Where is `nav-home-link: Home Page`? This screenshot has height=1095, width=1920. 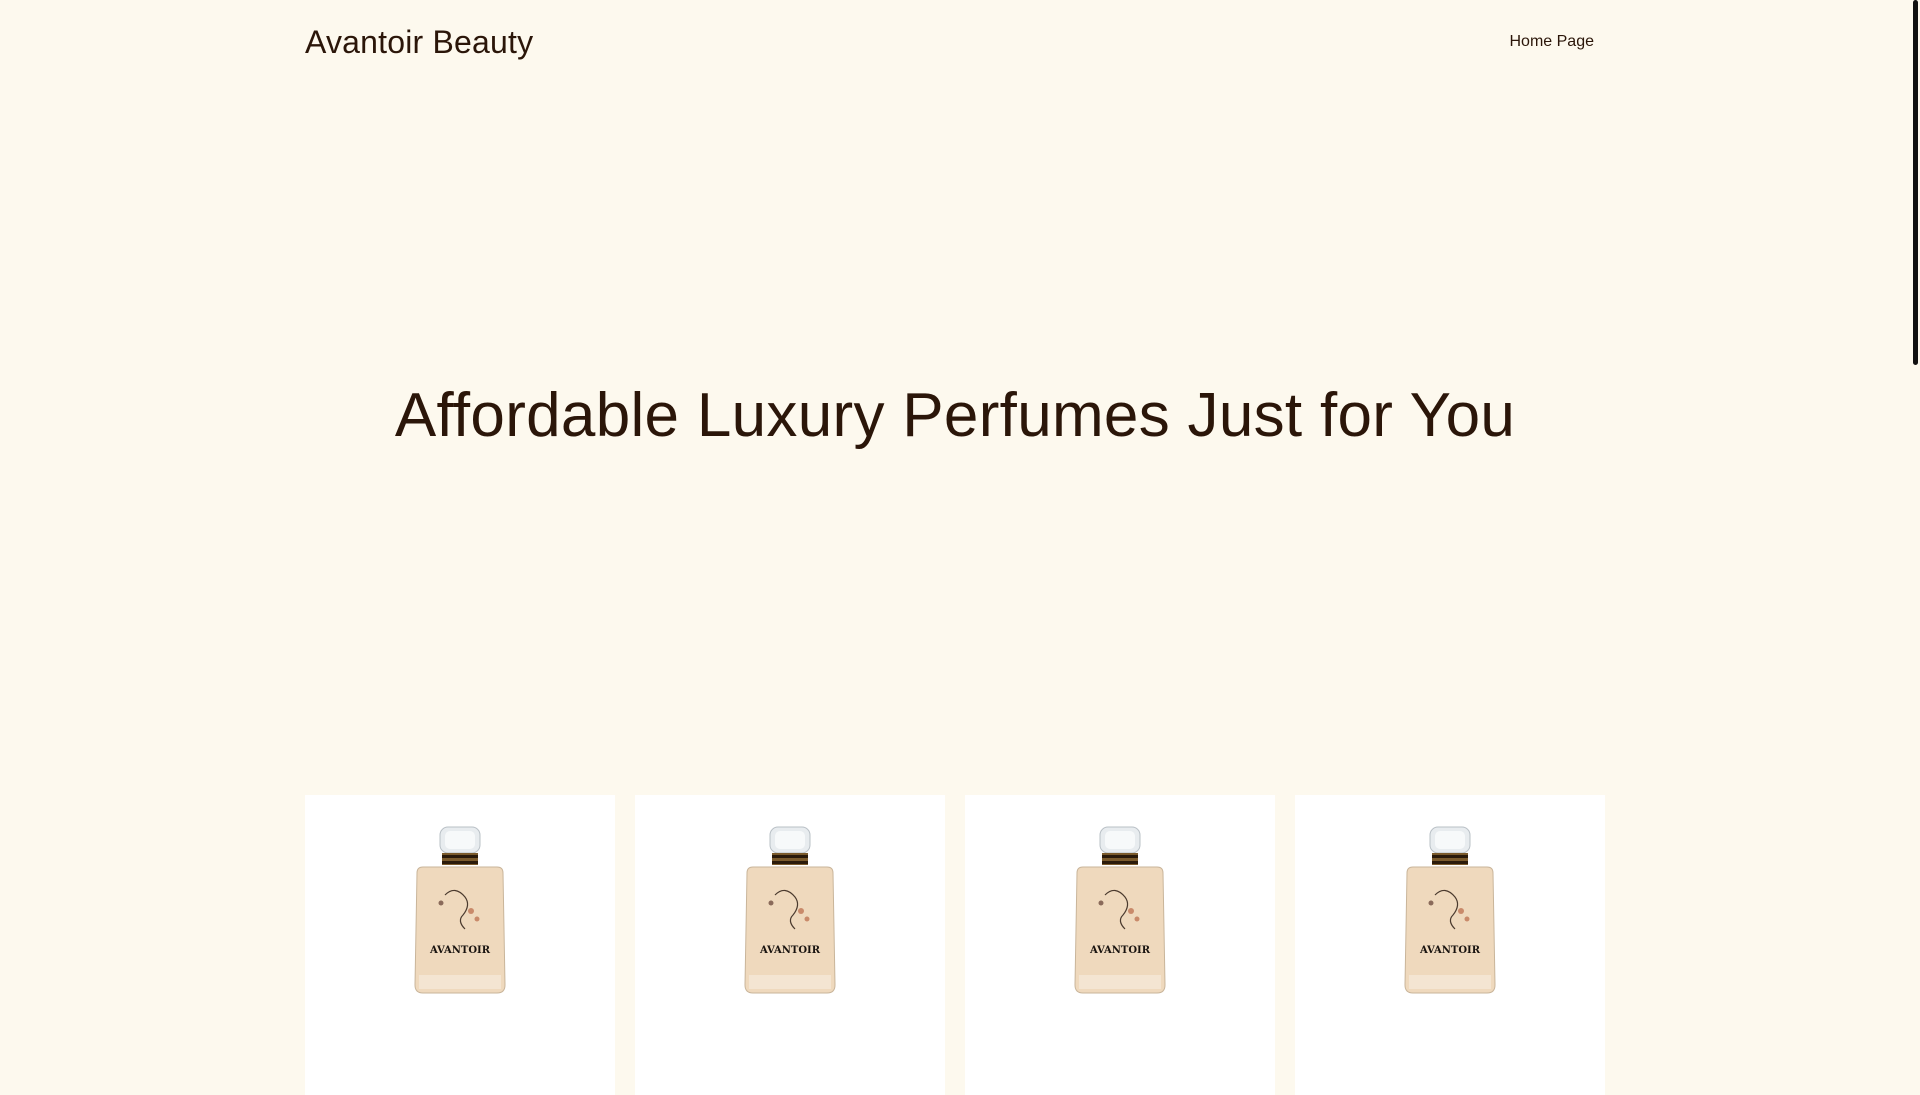 nav-home-link: Home Page is located at coordinates (1552, 41).